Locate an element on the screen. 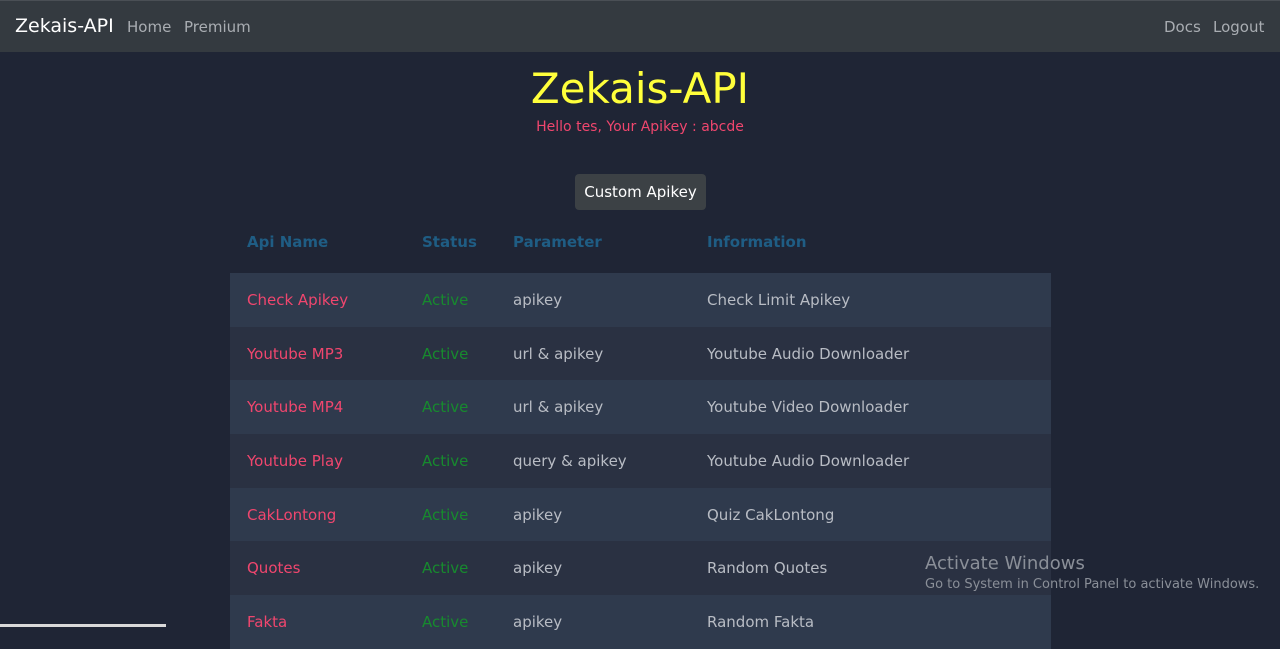  information-text: Quiz CakLontong is located at coordinates (771, 514).